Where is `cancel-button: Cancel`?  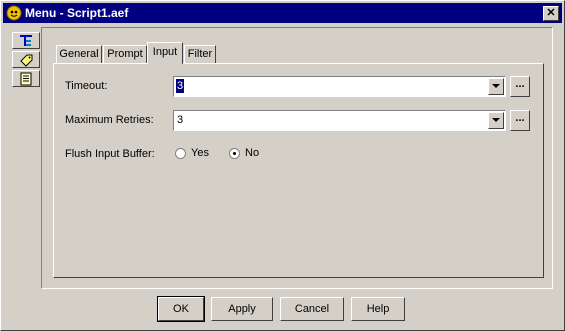
cancel-button: Cancel is located at coordinates (312, 309).